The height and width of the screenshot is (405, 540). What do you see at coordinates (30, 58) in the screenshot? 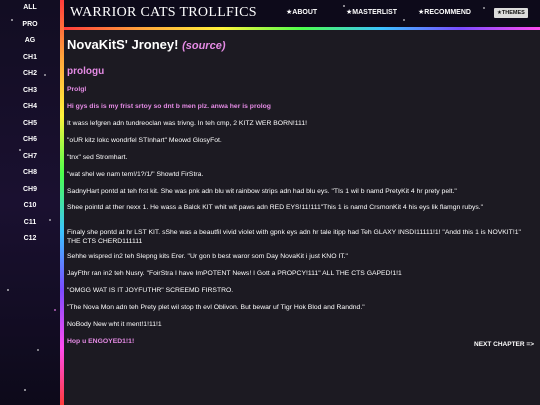
I see `sidebar-item-ch1: CH1` at bounding box center [30, 58].